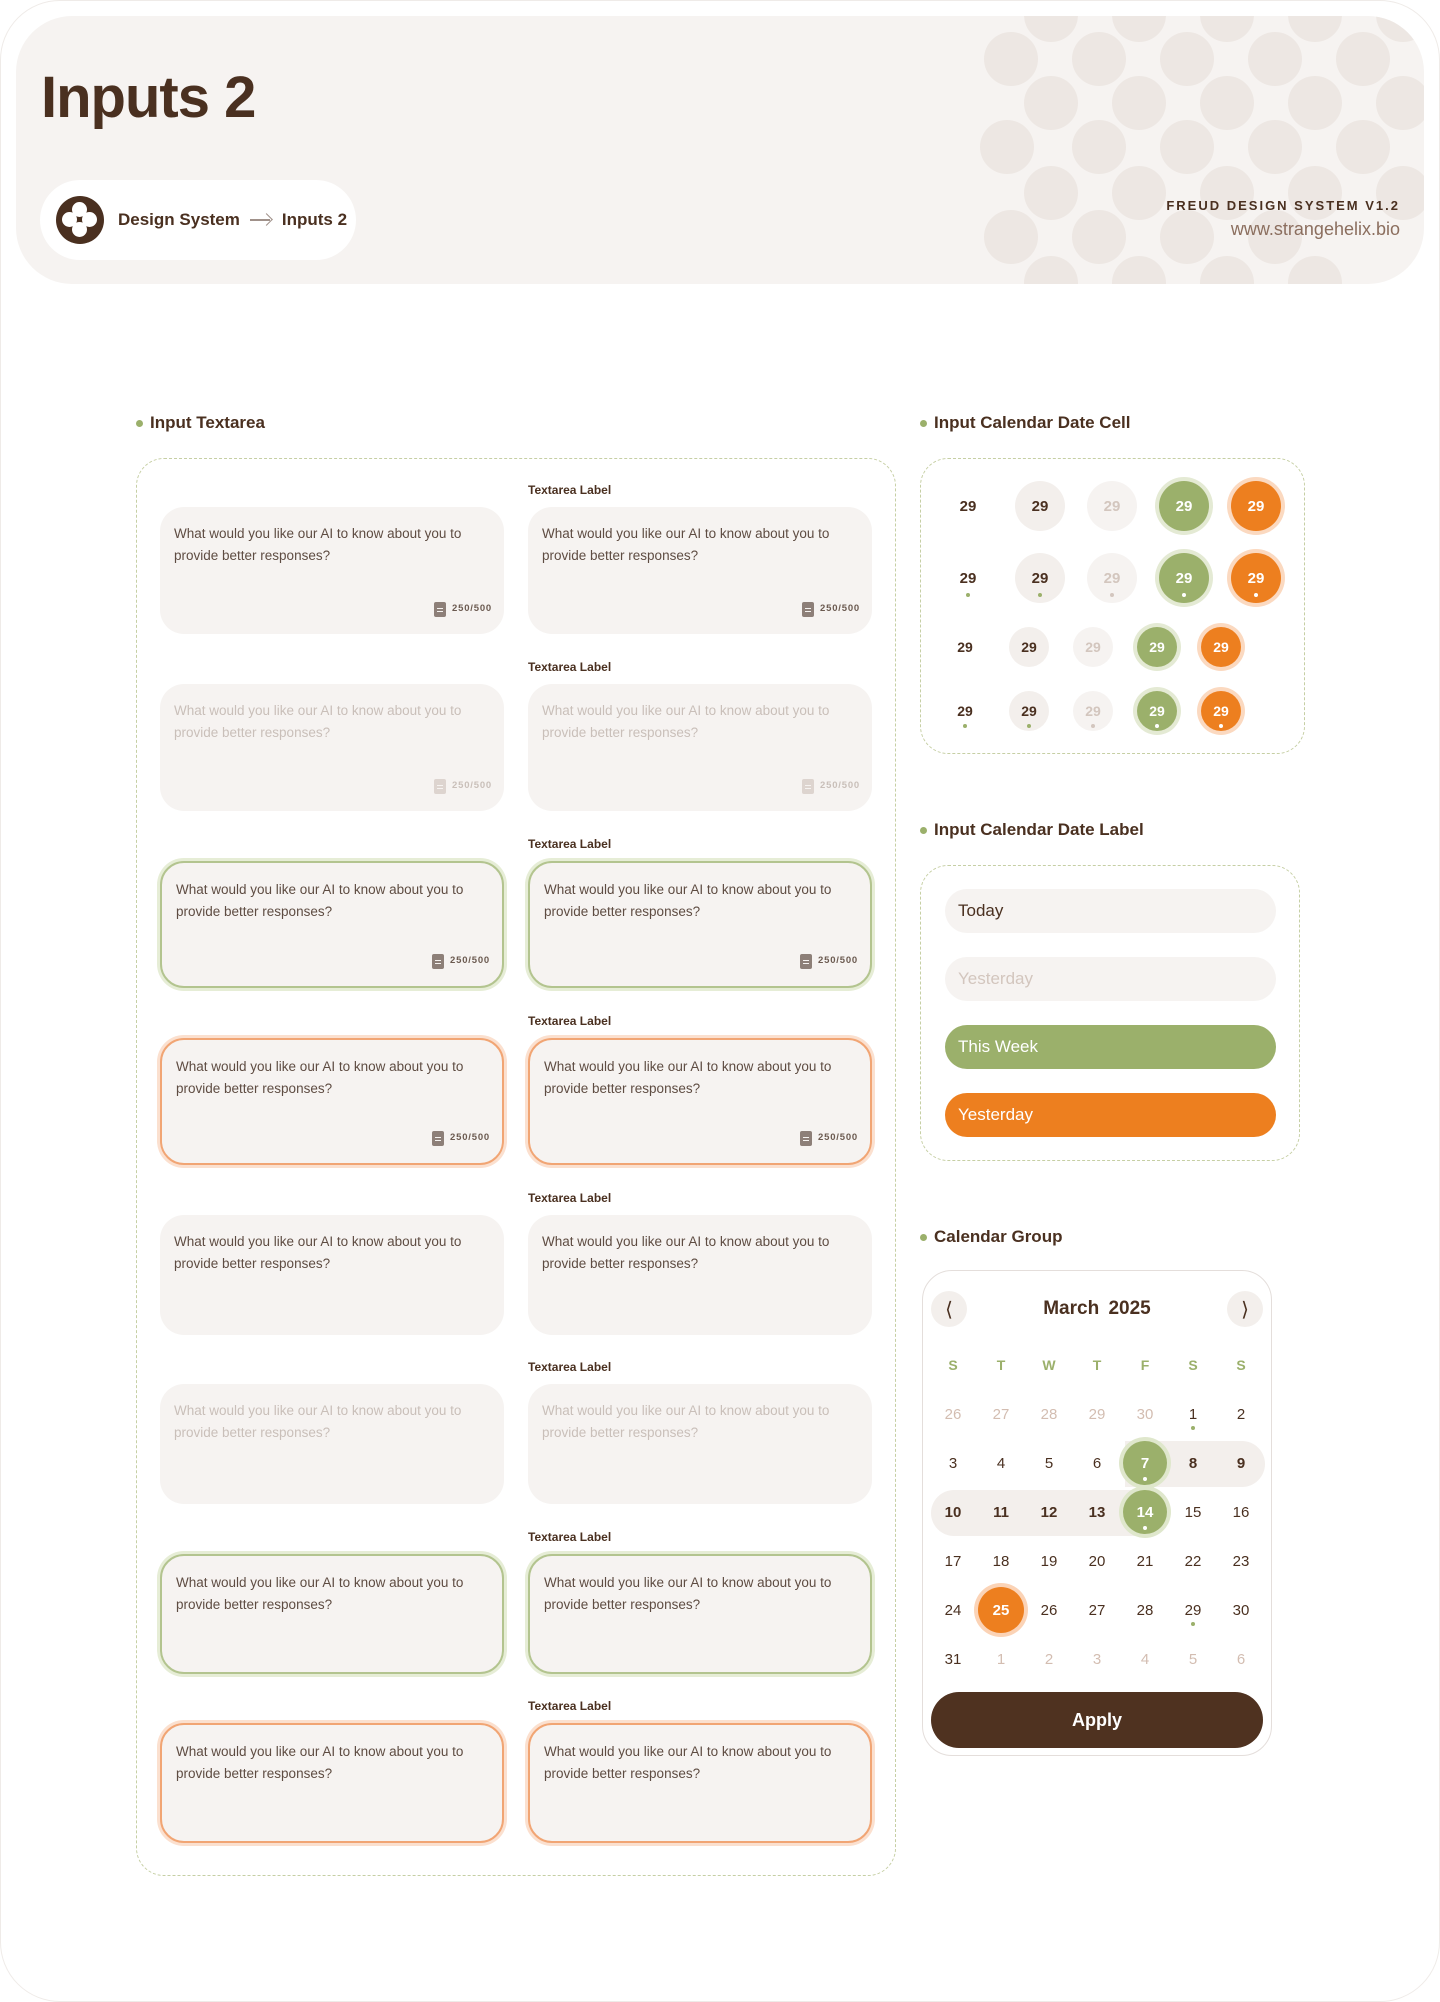 This screenshot has width=1440, height=2002. I want to click on date-label-disabled: Yesterday, so click(1110, 979).